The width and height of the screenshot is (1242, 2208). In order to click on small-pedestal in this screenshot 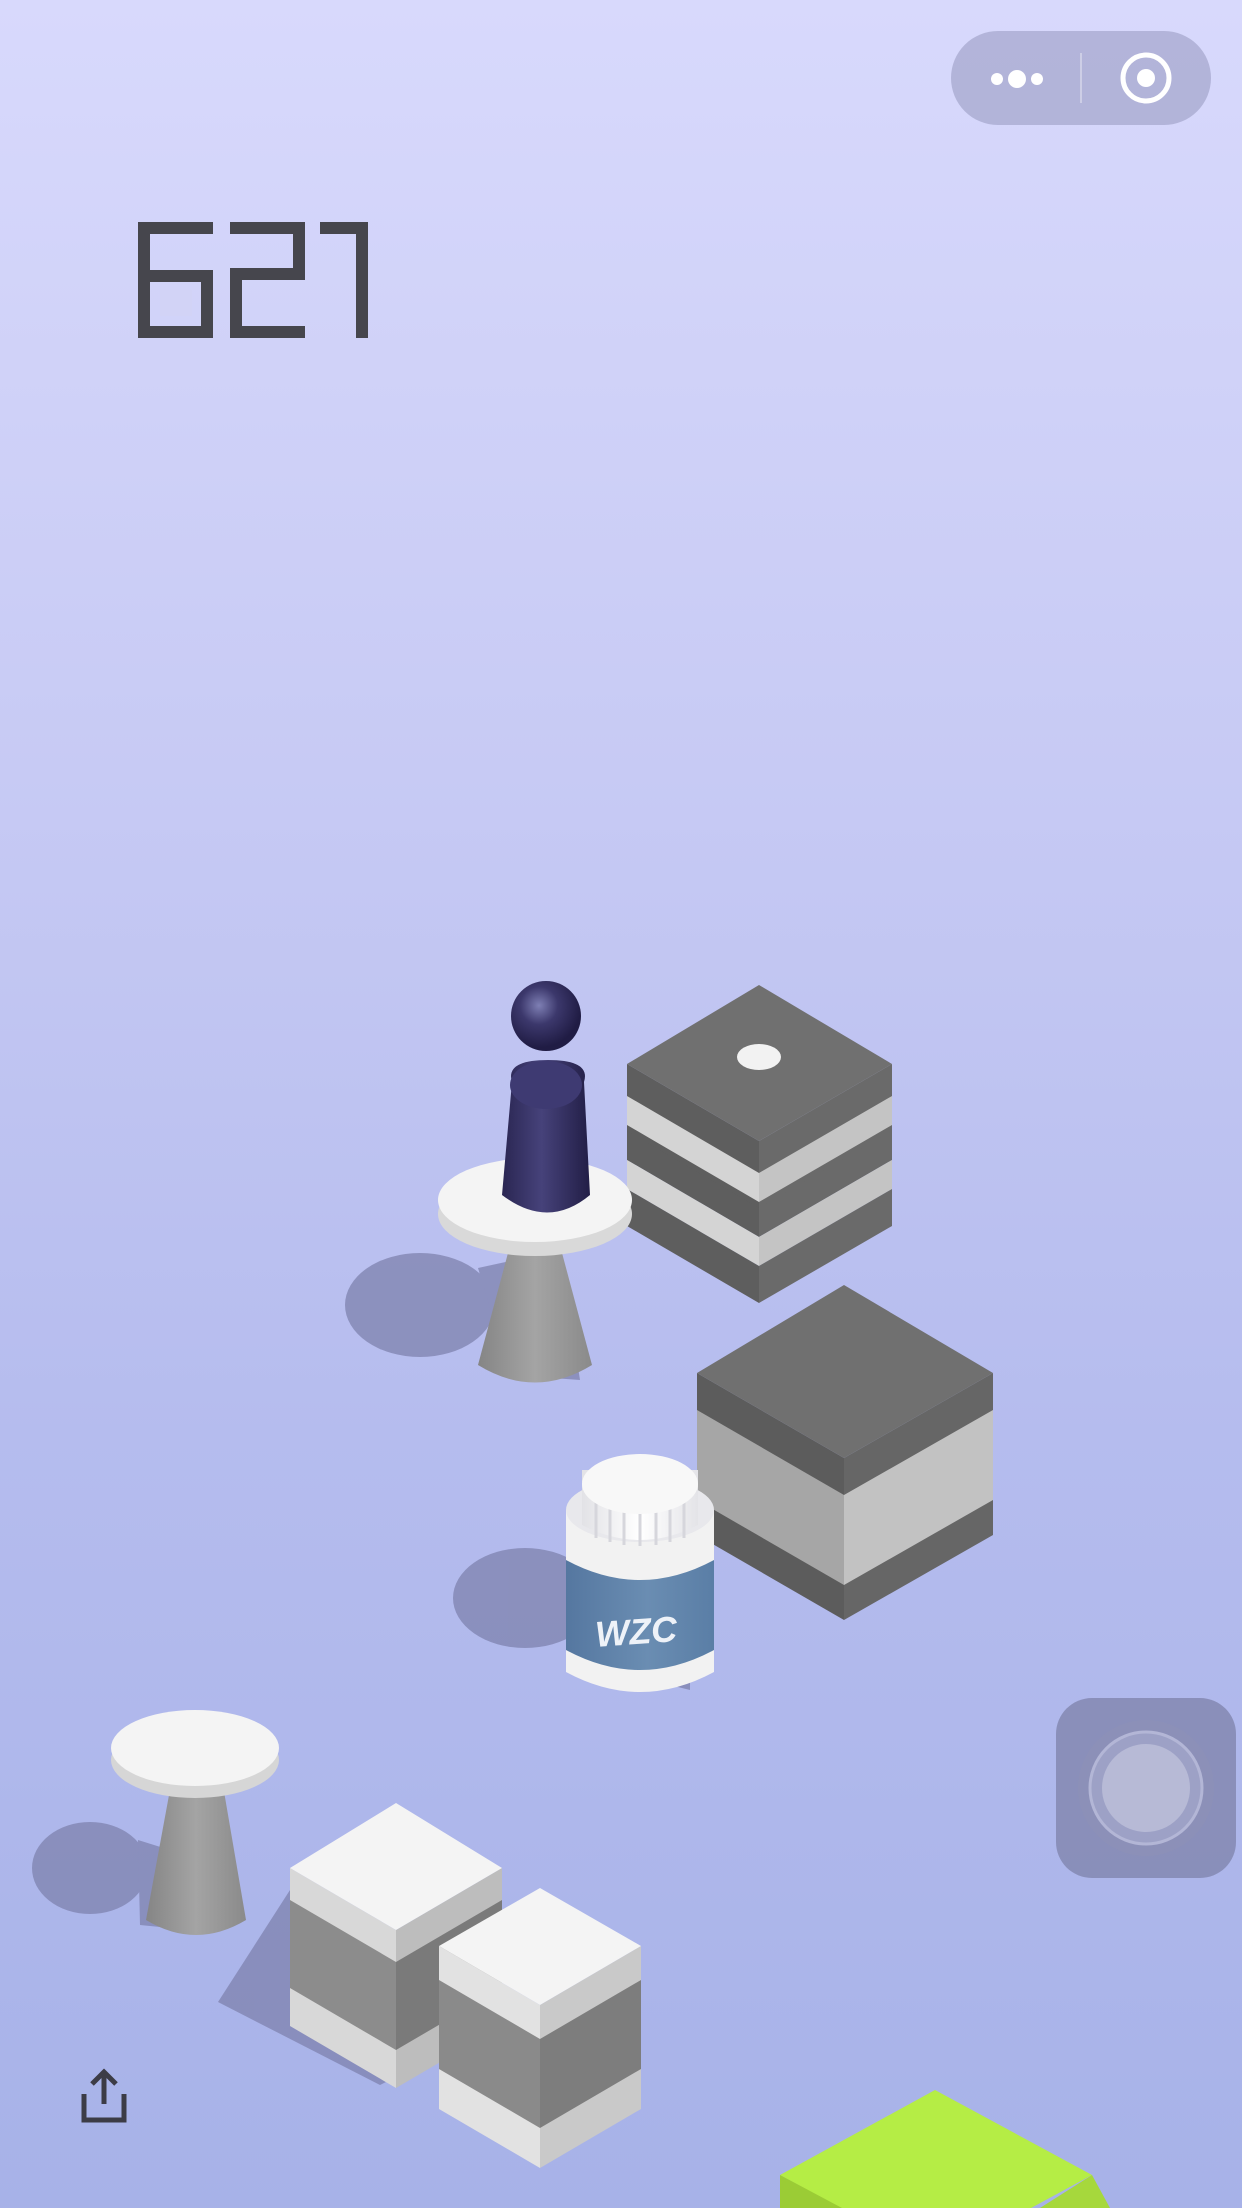, I will do `click(195, 1822)`.